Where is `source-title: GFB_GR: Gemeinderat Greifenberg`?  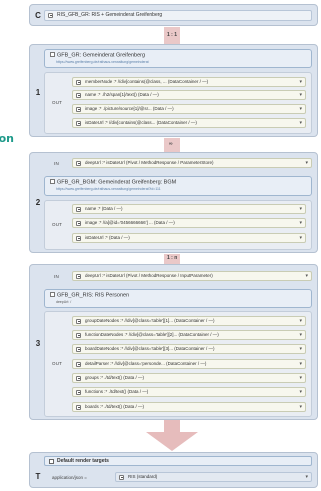
source-title: GFB_GR: Gemeinderat Greifenberg is located at coordinates (97, 55).